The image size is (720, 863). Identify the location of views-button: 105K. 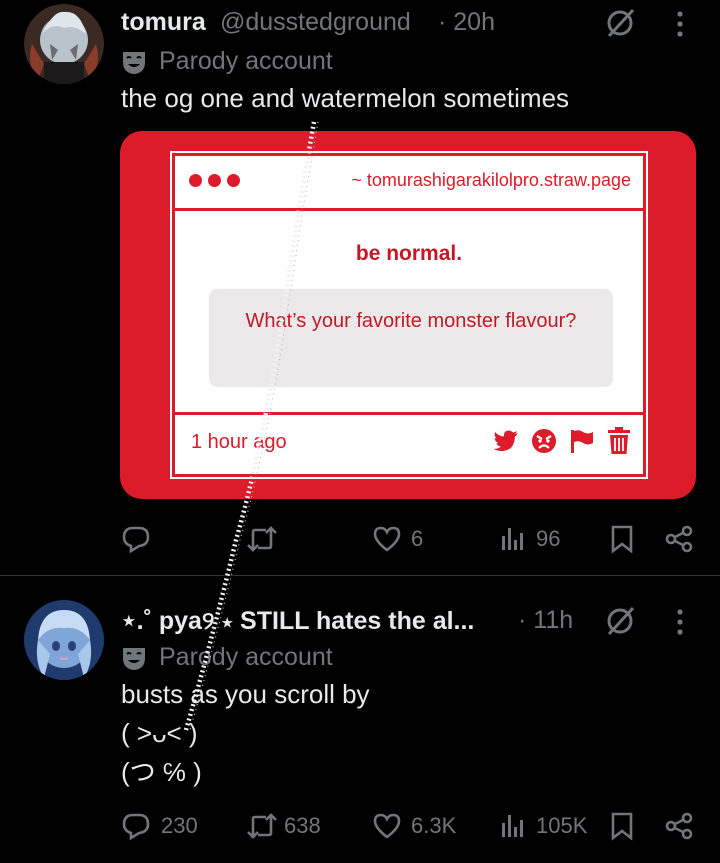
(543, 826).